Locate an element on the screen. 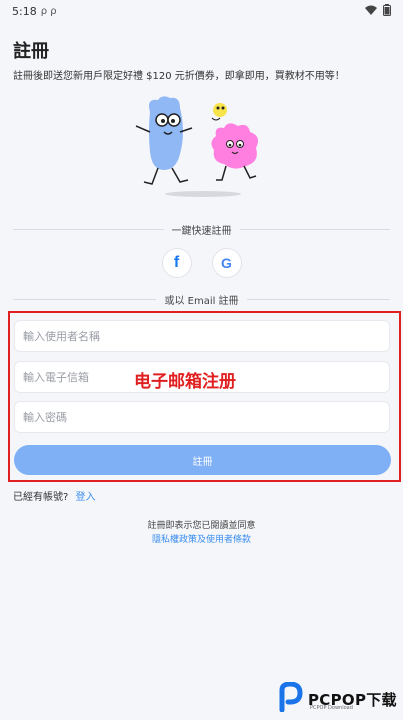 Image resolution: width=403 pixels, height=720 pixels. register-button: 註冊 is located at coordinates (202, 460).